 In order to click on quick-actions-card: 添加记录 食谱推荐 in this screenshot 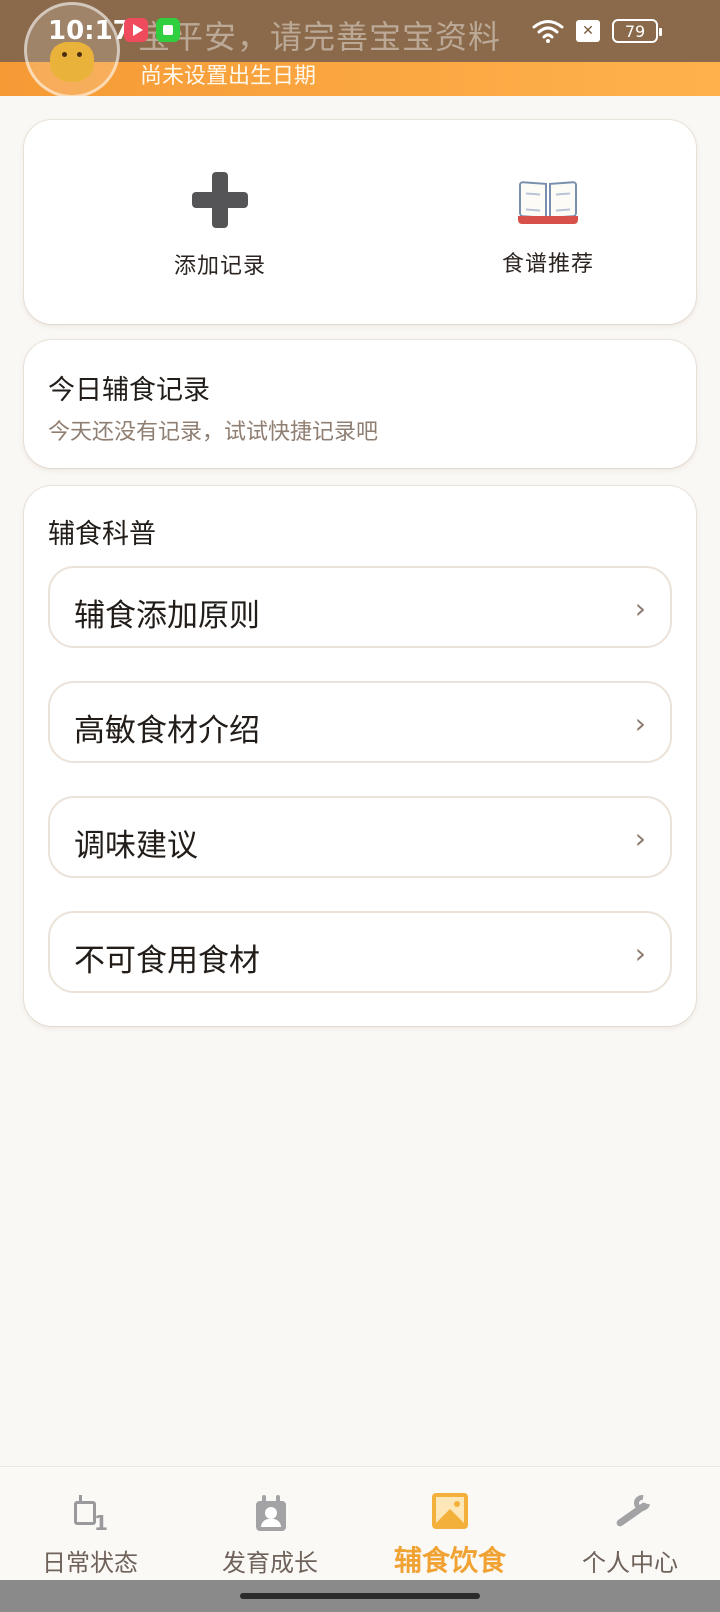, I will do `click(360, 222)`.